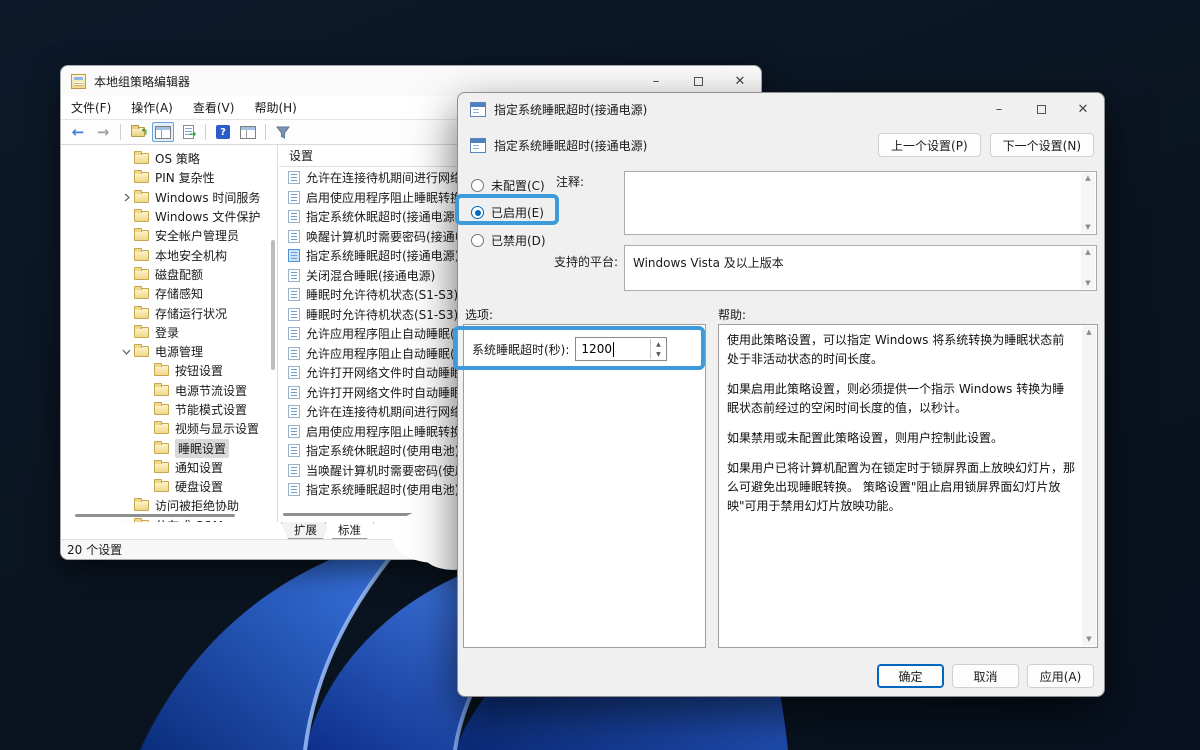  Describe the element at coordinates (126, 197) in the screenshot. I see `chevron-right-icon` at that location.